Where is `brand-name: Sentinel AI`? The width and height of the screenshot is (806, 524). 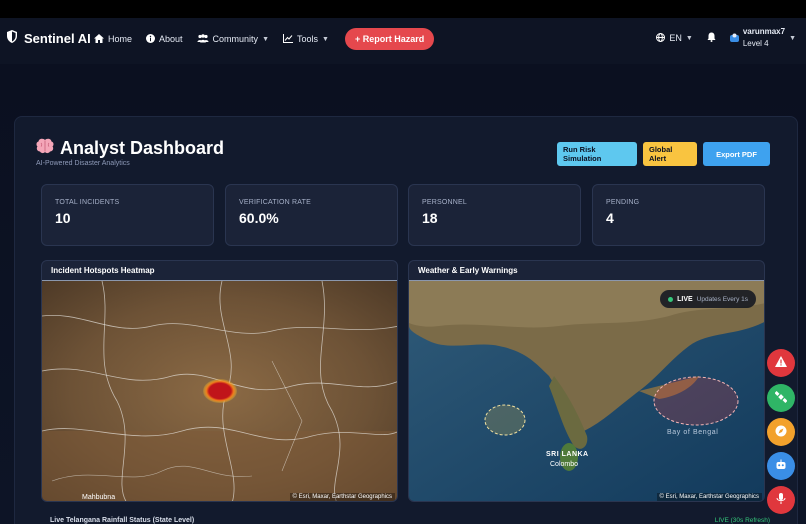
brand-name: Sentinel AI is located at coordinates (57, 38).